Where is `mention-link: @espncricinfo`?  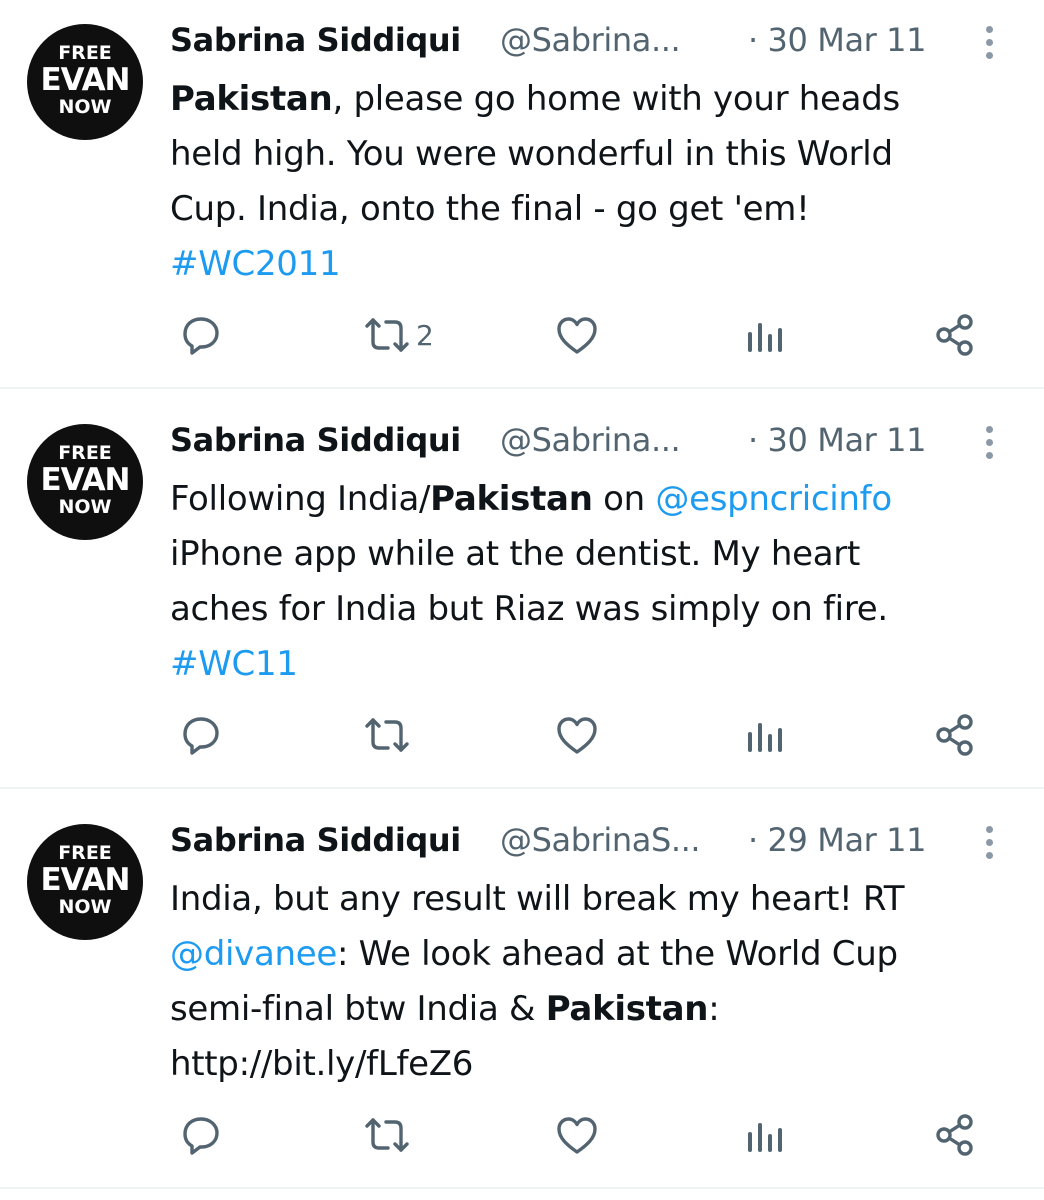 mention-link: @espncricinfo is located at coordinates (773, 499).